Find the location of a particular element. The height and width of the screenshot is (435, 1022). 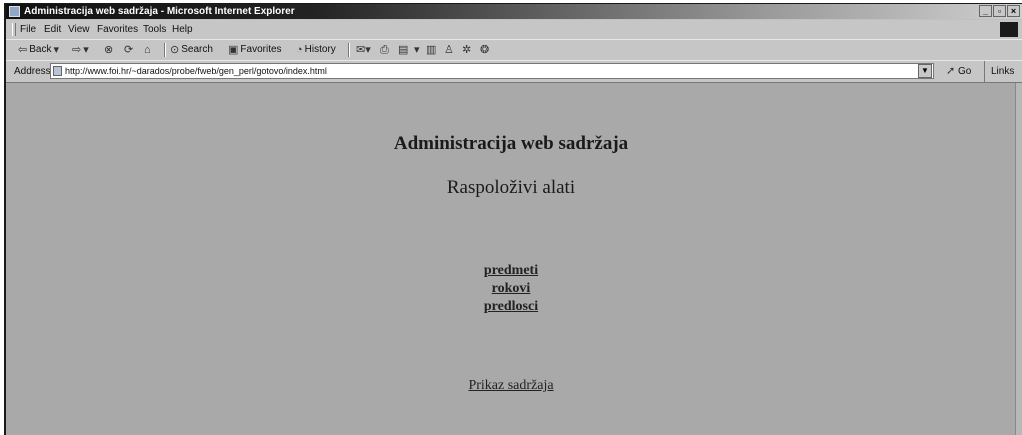

favorites-label: Favorites is located at coordinates (261, 49).